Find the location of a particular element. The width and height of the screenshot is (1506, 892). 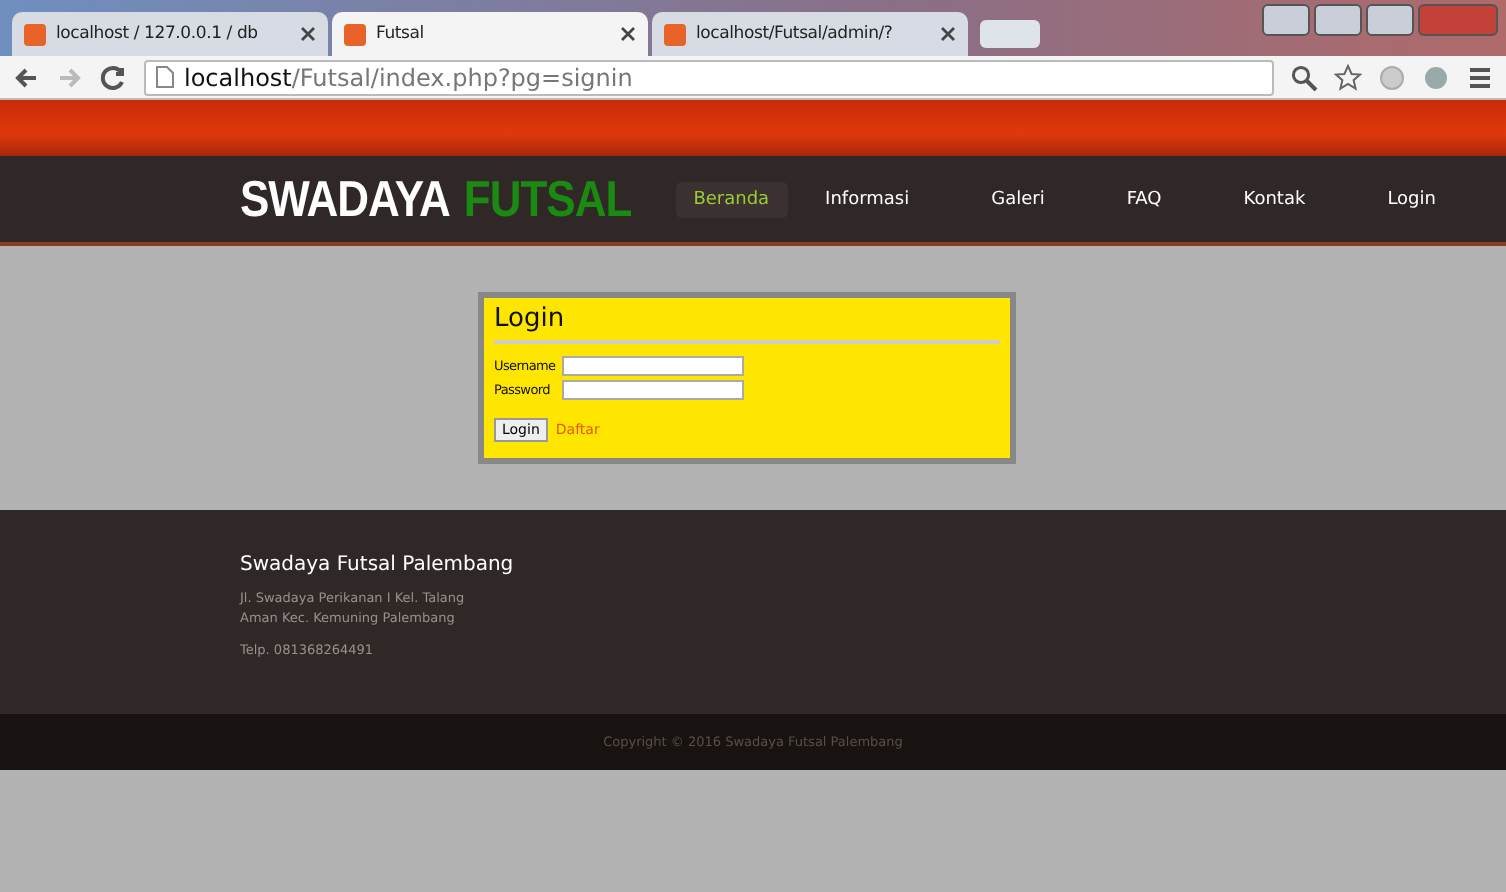

minimize-button is located at coordinates (1338, 20).